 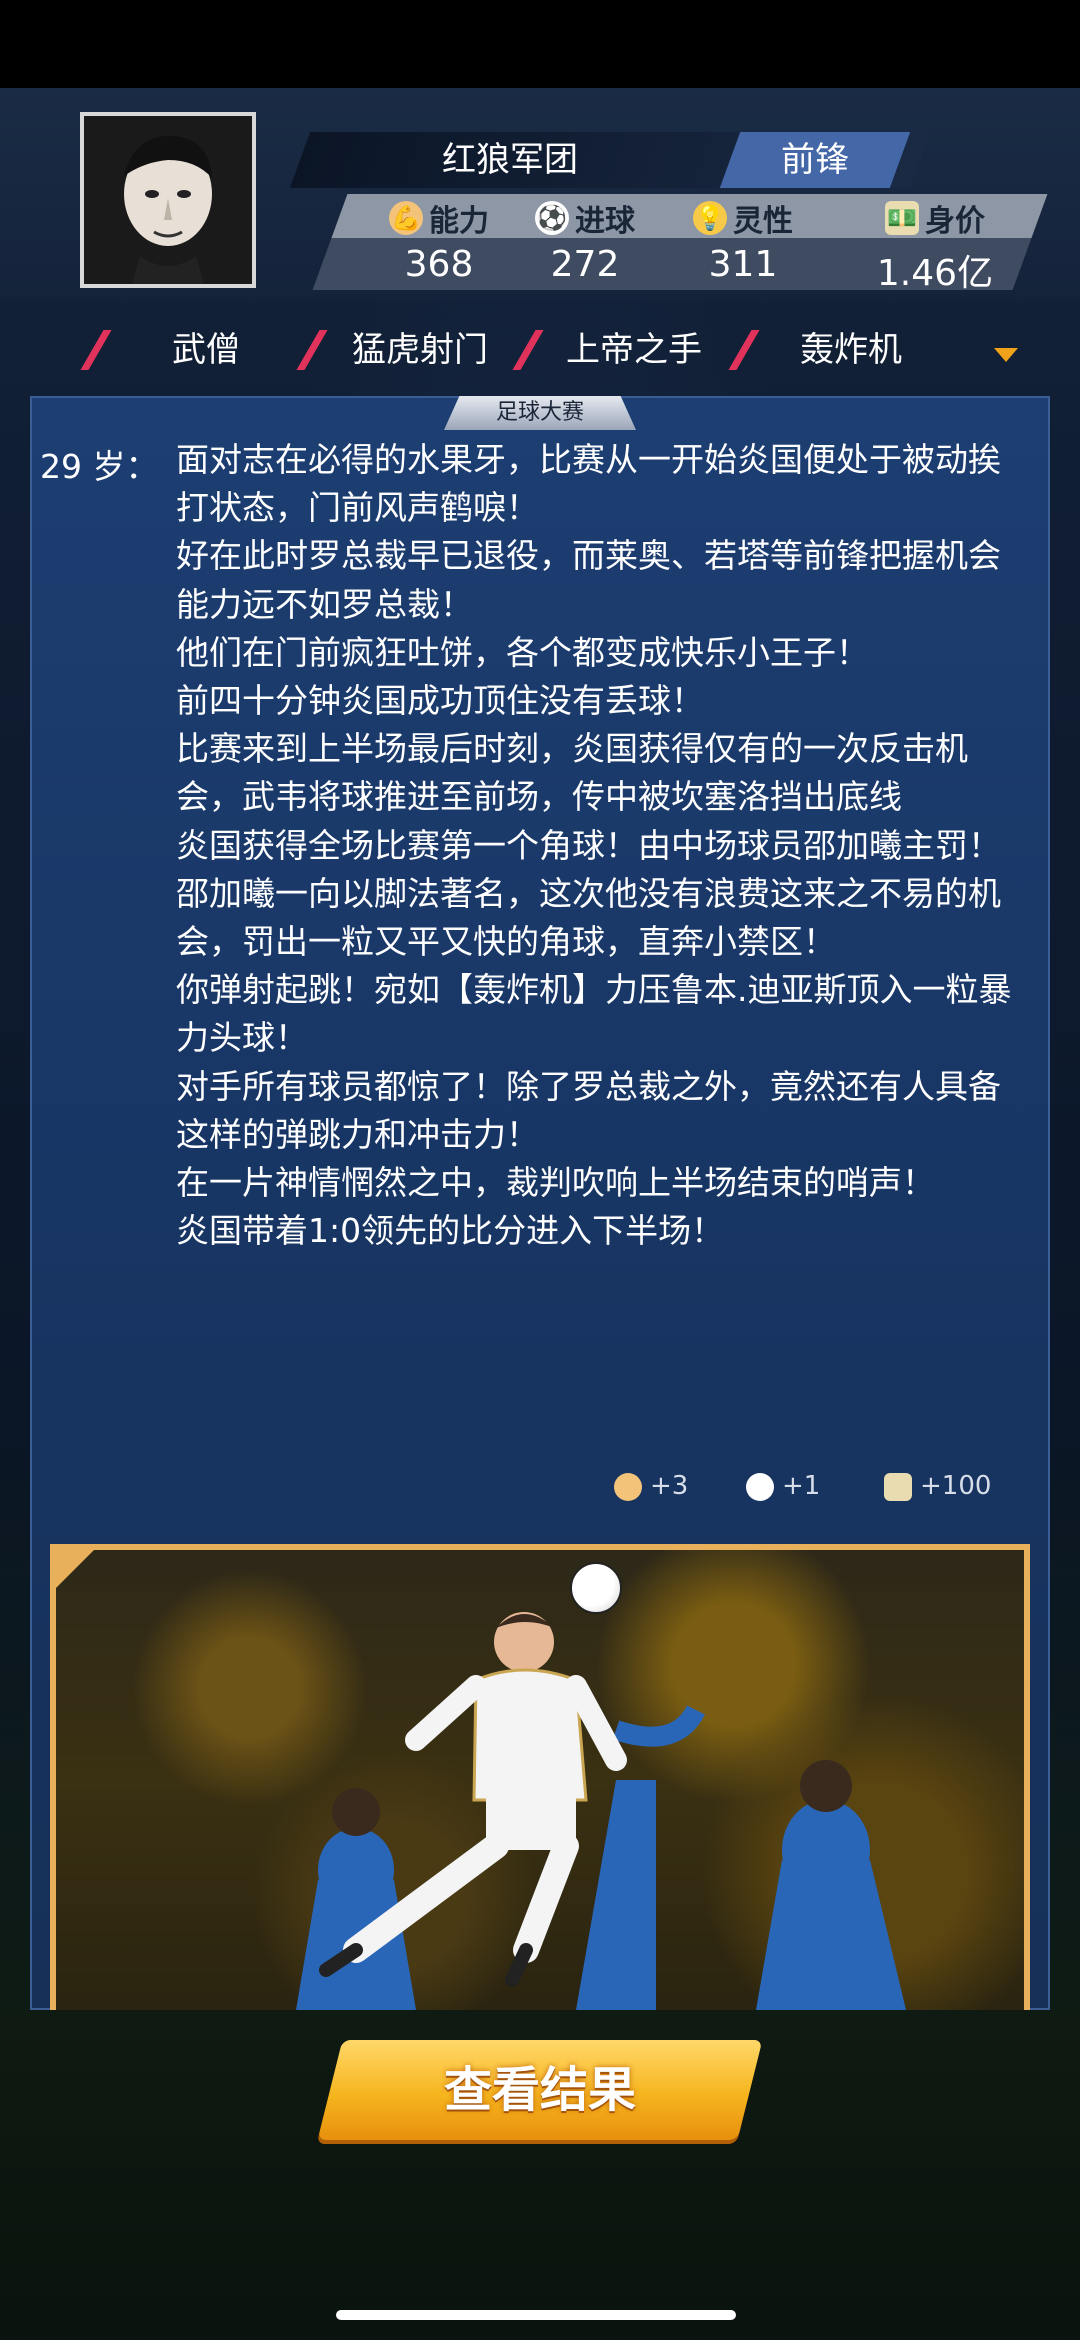 I want to click on story-line: 面对志在必得的水果牙，比赛从一开始炎国便处于被动挨打状态，门前风声鹤唳！, so click(x=588, y=484).